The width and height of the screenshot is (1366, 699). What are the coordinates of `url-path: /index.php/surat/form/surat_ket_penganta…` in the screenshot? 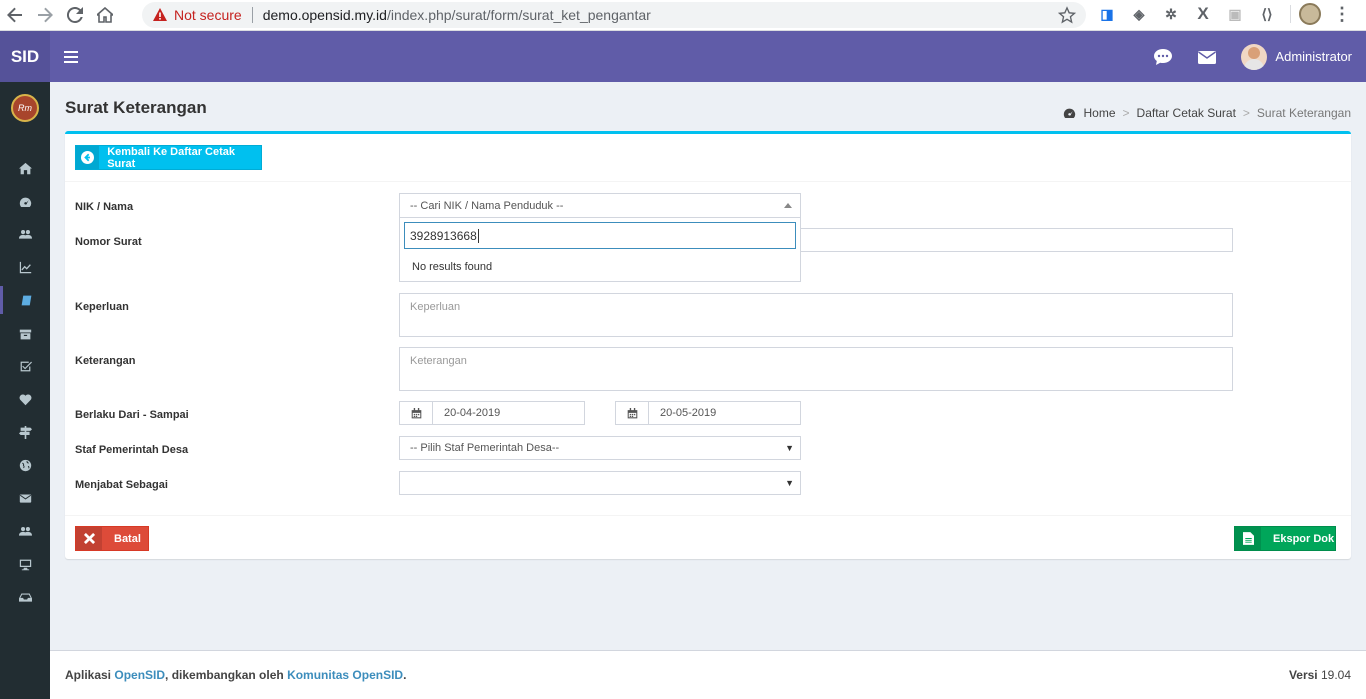 It's located at (518, 15).